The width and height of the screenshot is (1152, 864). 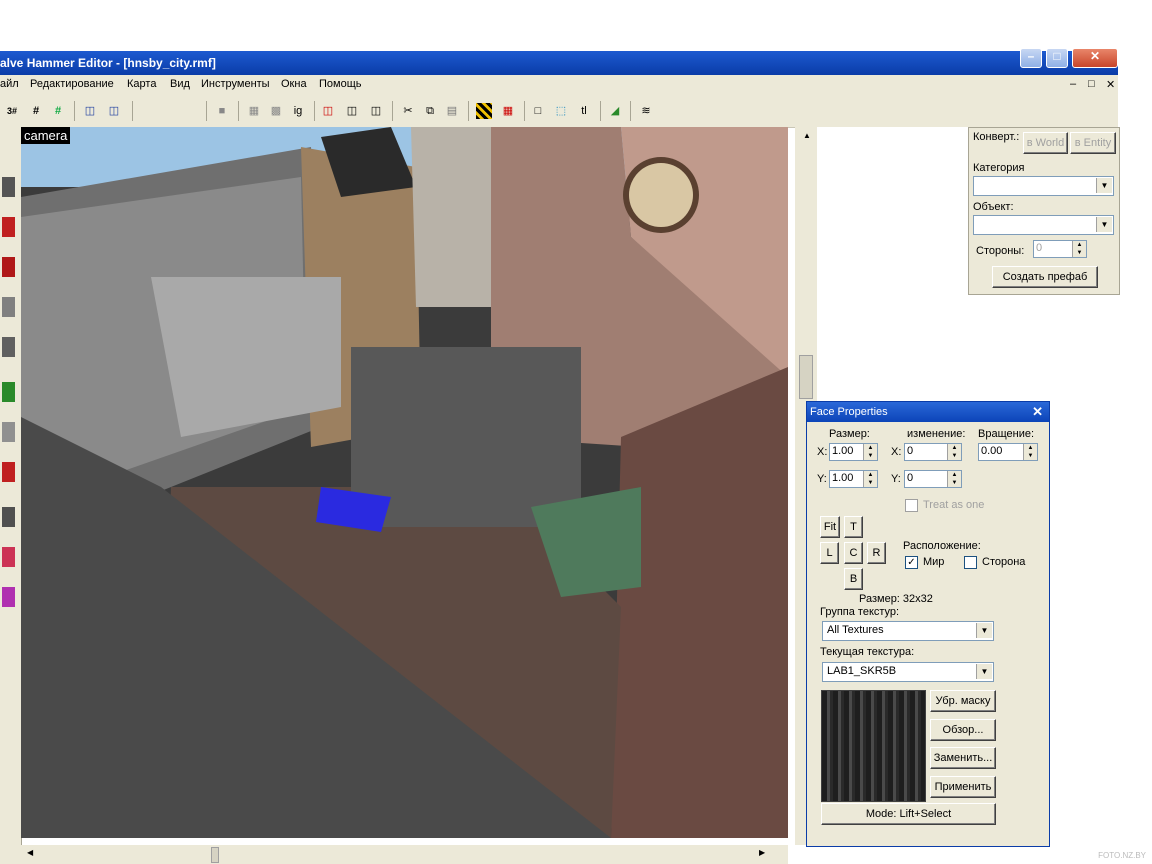 I want to click on scale-label: Размер:, so click(x=849, y=434).